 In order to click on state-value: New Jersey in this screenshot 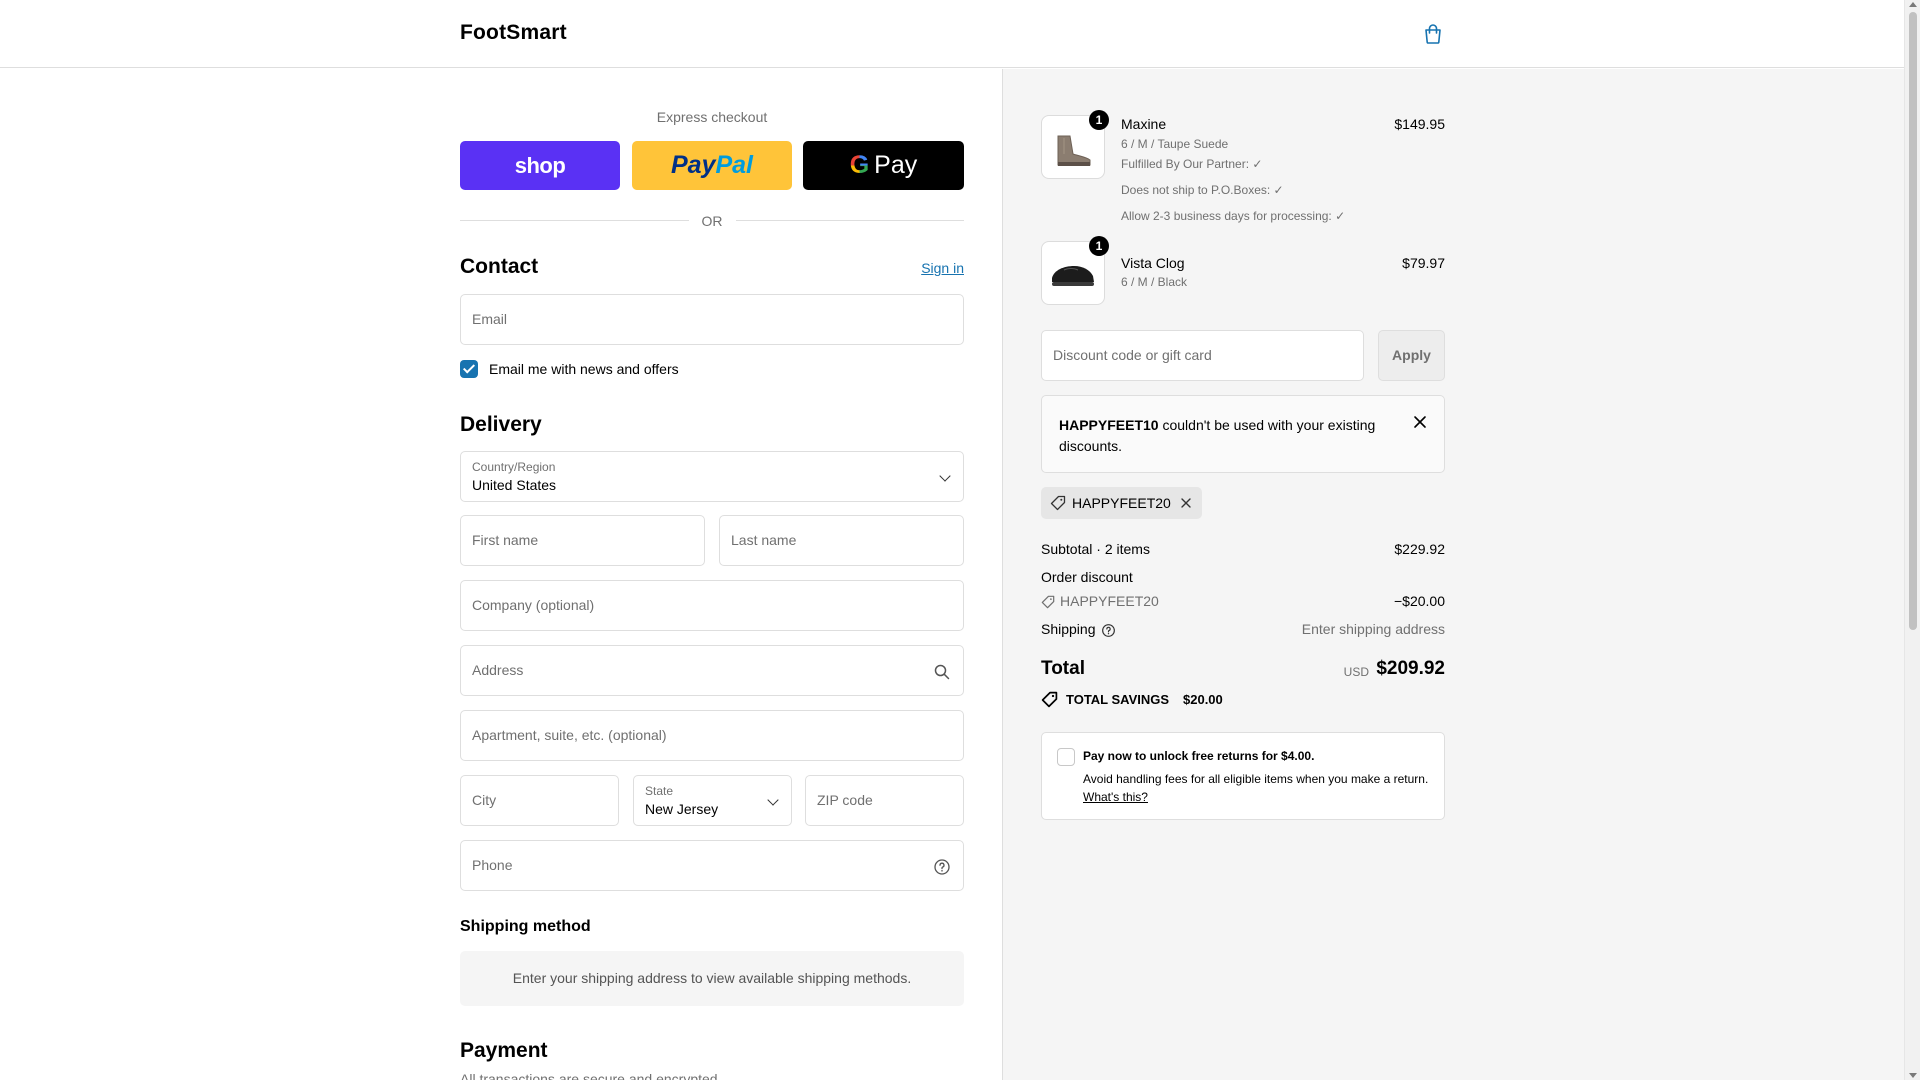, I will do `click(682, 809)`.